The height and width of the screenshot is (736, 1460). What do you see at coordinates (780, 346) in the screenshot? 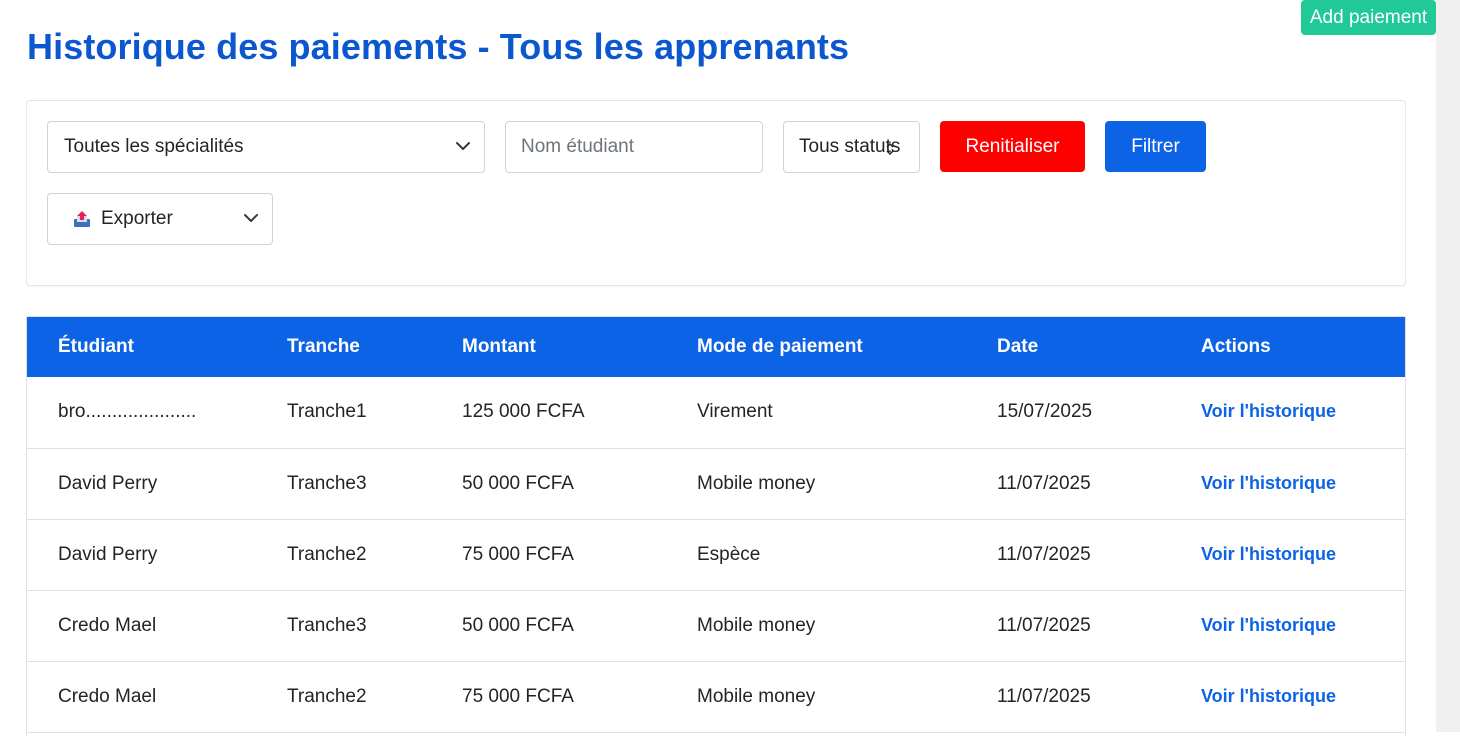
I see `column-header-payment-mode: Mode de paiement` at bounding box center [780, 346].